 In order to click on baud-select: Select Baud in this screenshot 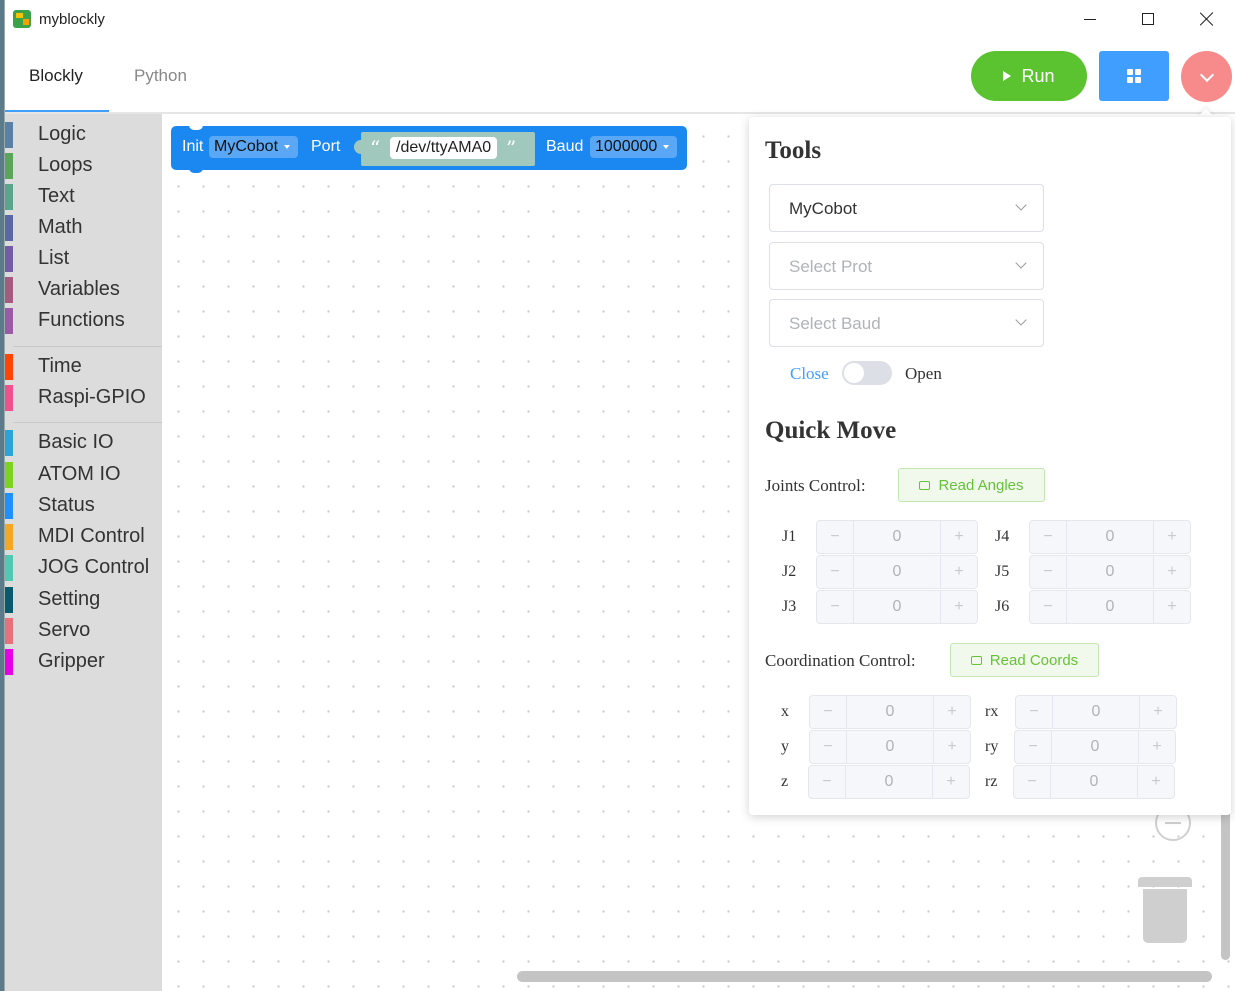, I will do `click(906, 323)`.